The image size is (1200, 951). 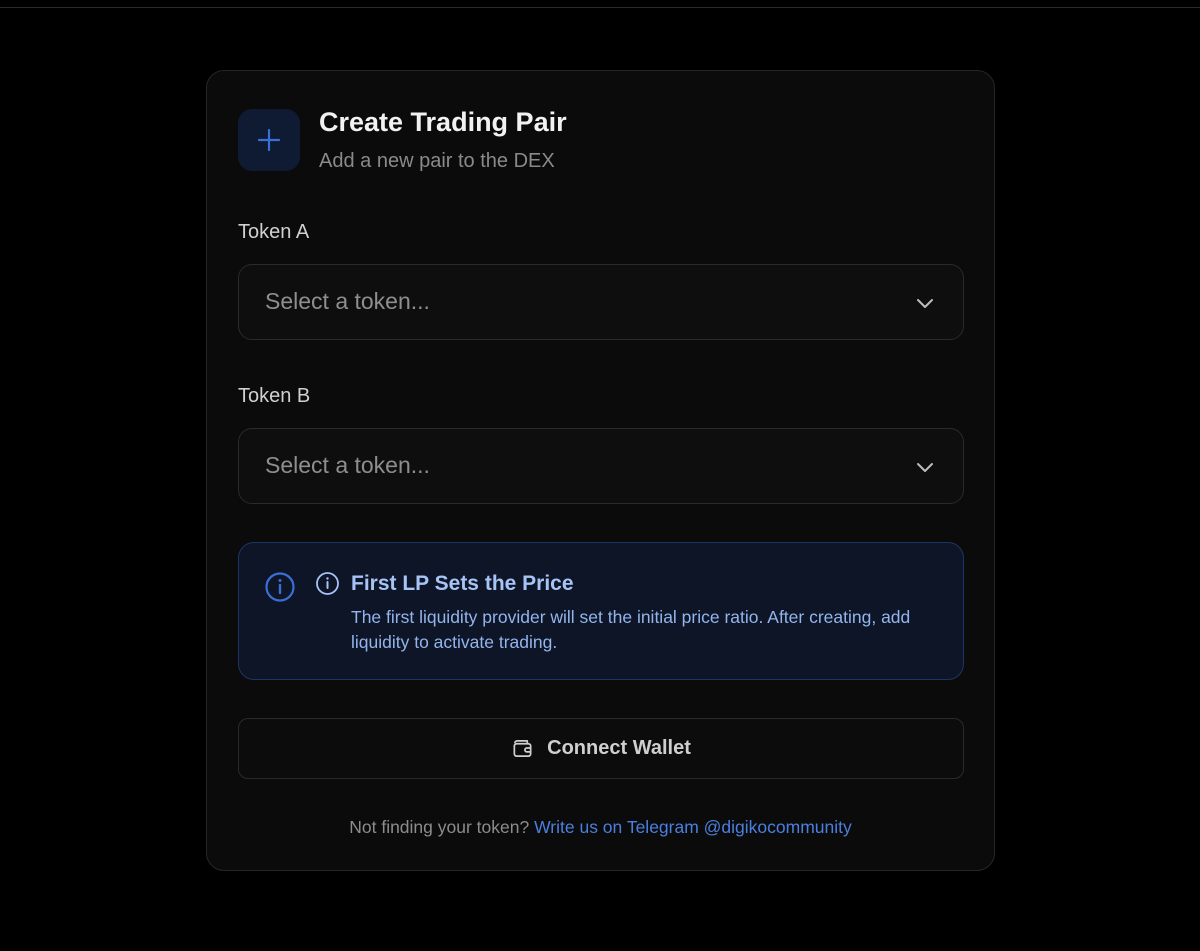 I want to click on notice-title: First LP Sets the Price, so click(x=462, y=583).